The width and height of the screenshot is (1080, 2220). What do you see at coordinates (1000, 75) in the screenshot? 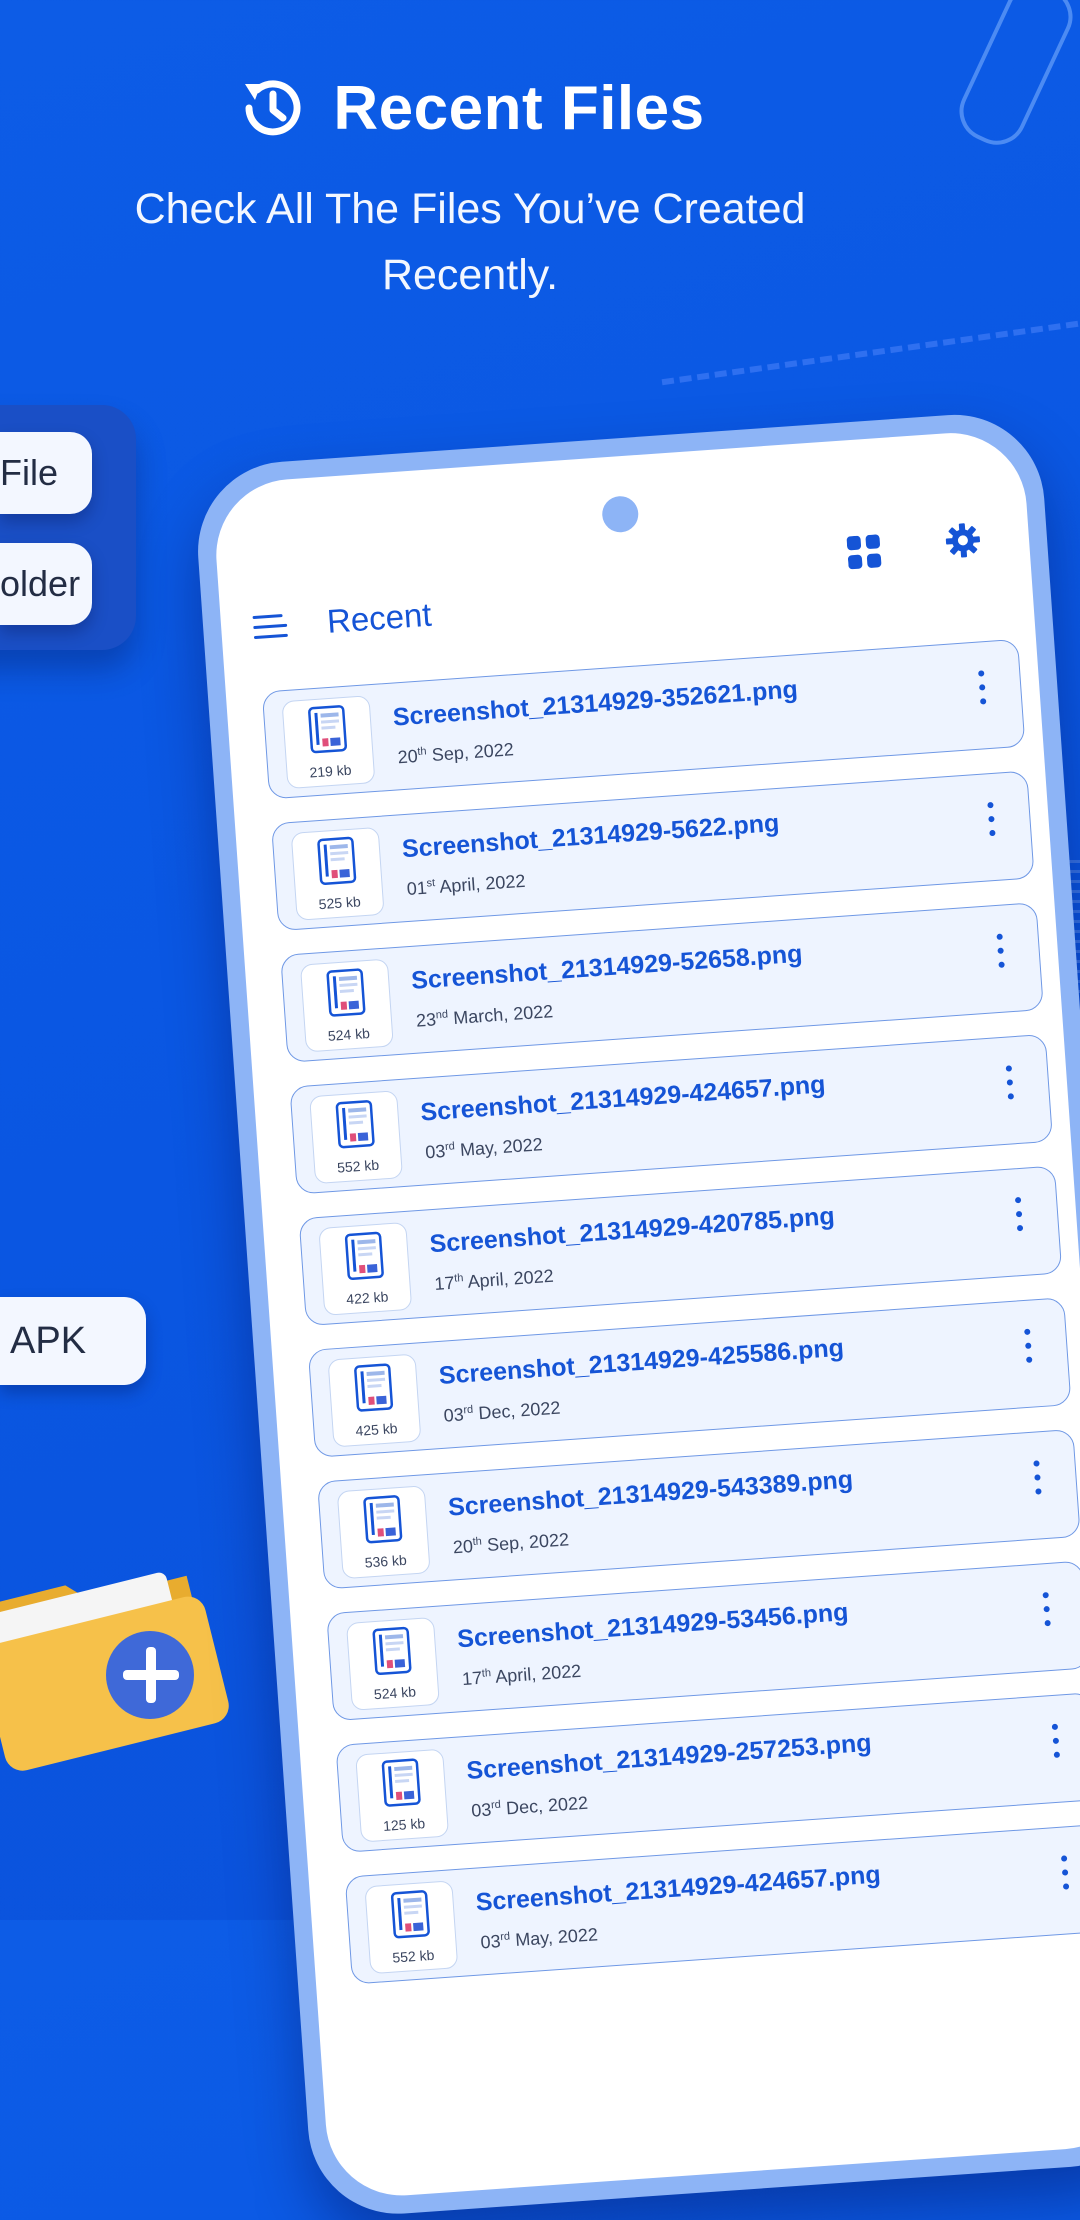
I see `decorative-clip` at bounding box center [1000, 75].